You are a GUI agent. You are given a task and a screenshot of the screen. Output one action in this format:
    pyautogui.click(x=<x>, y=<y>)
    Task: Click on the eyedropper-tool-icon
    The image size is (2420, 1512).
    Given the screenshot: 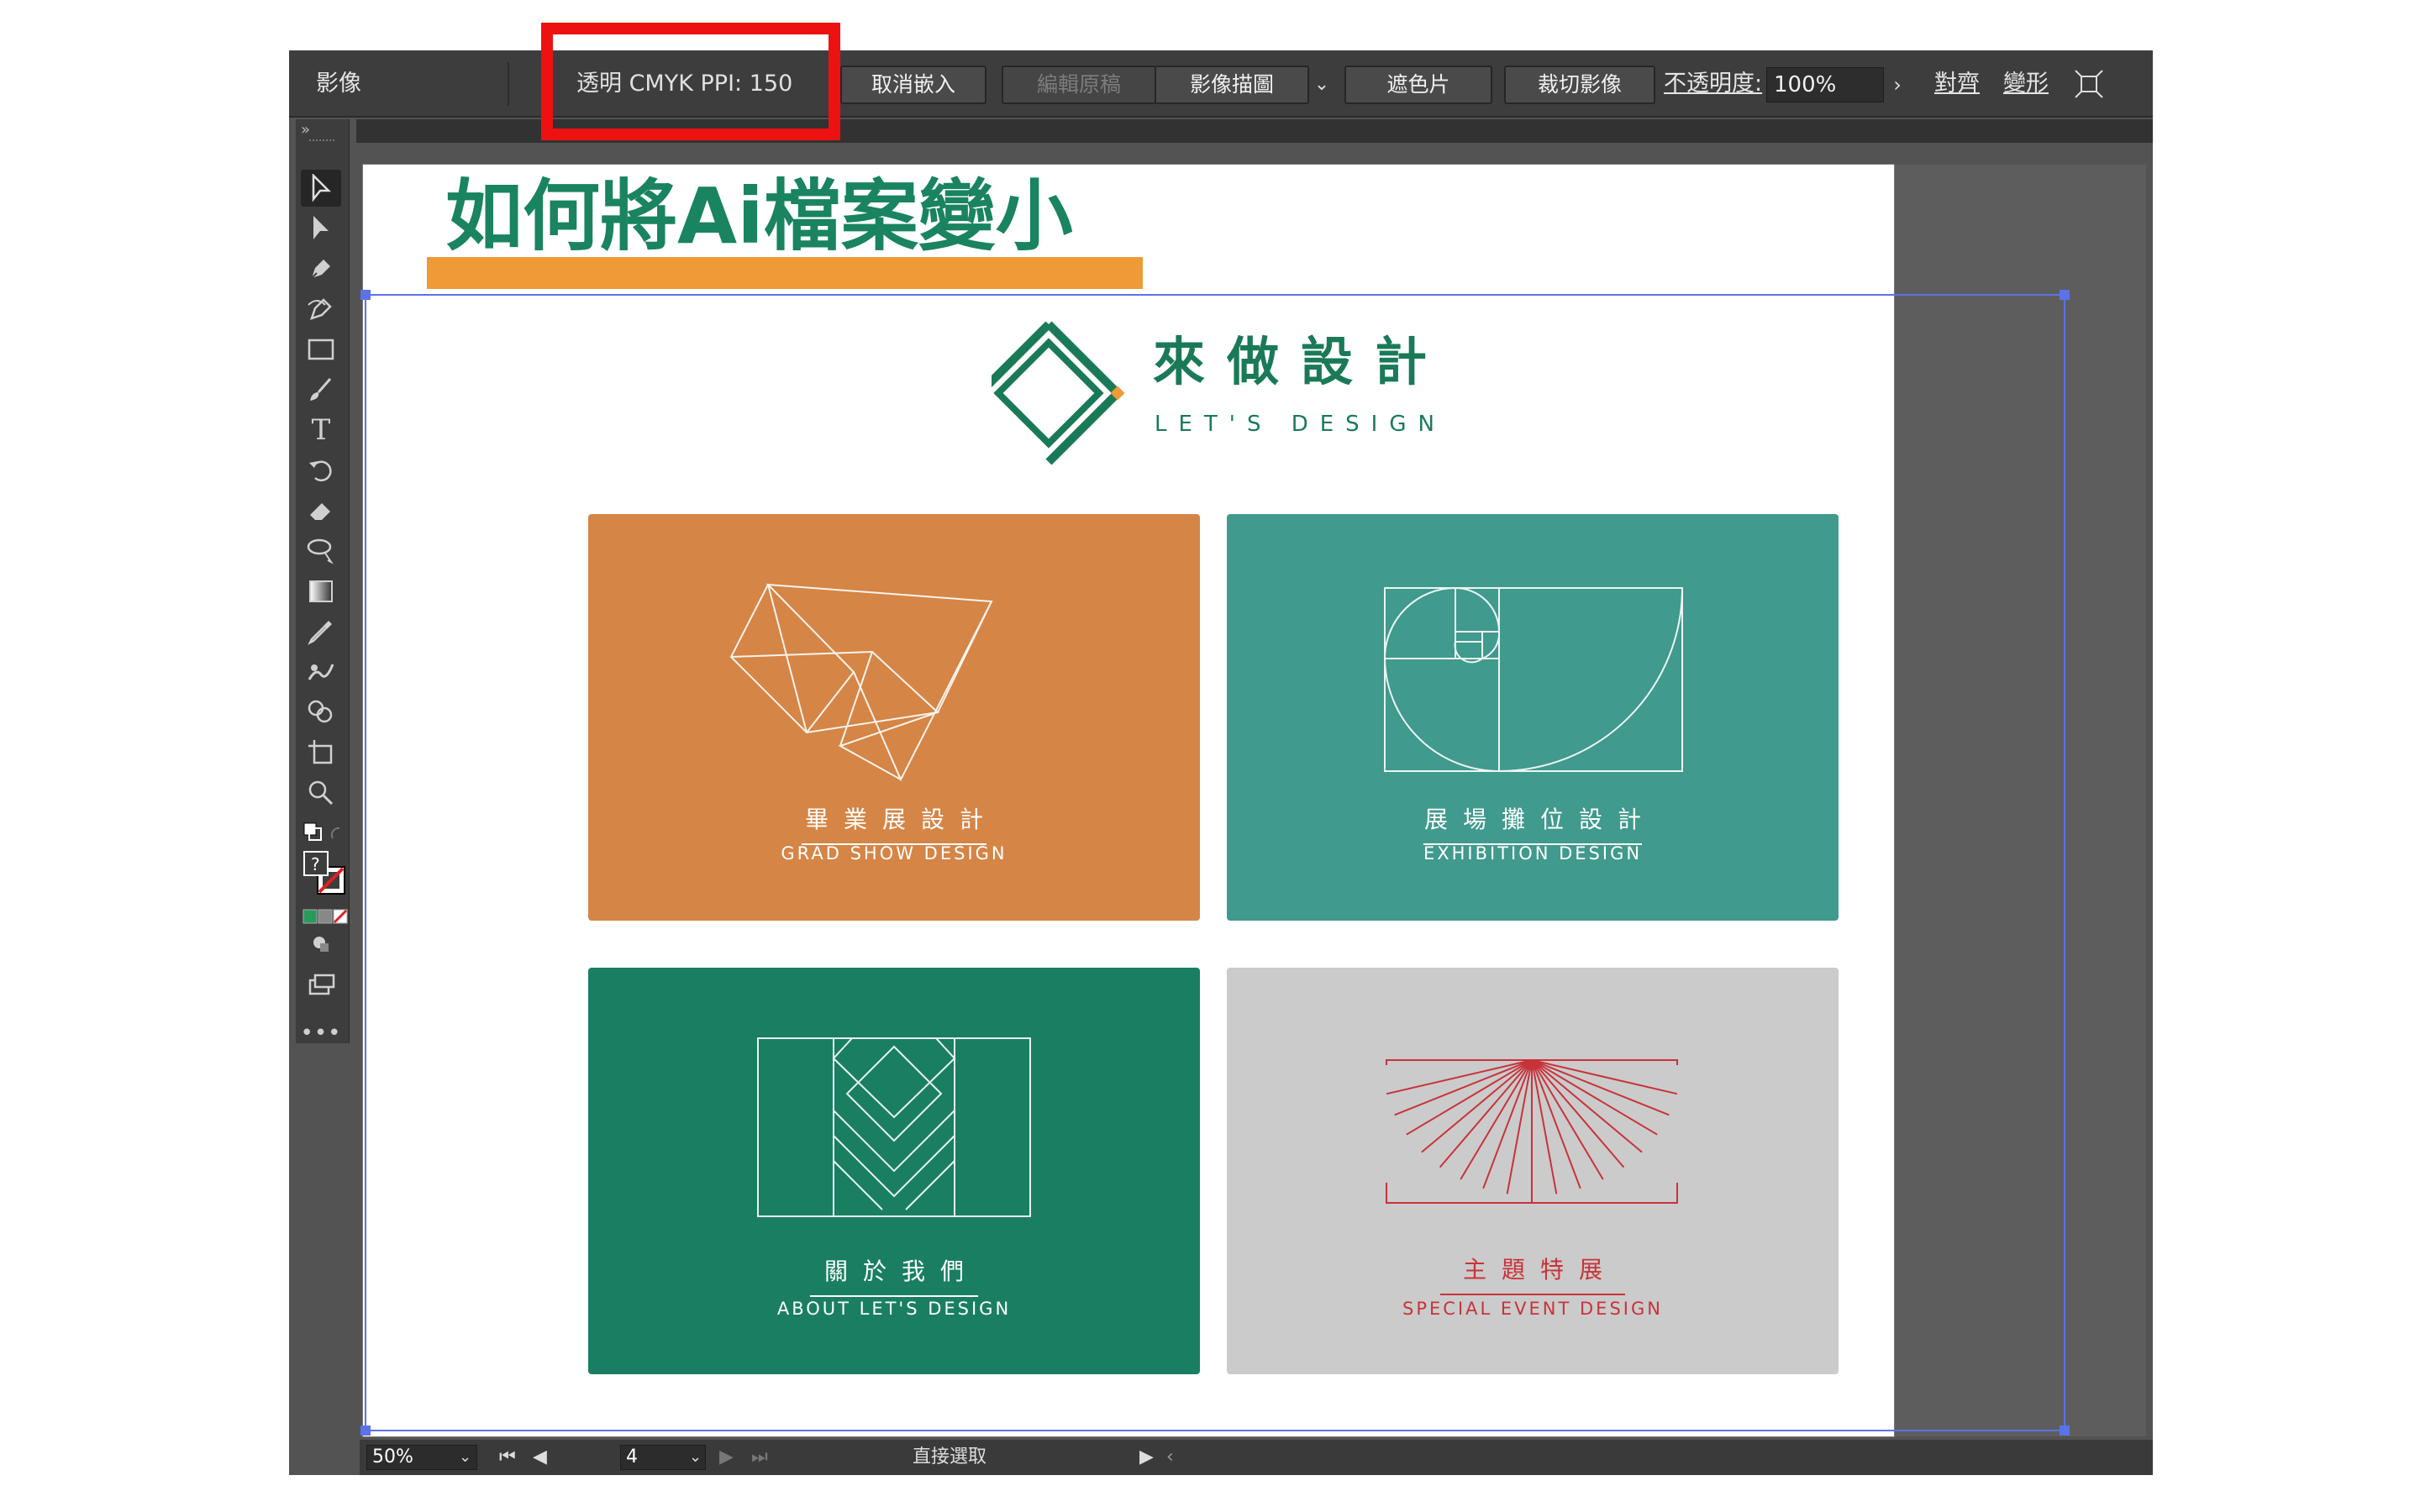 What is the action you would take?
    pyautogui.click(x=321, y=631)
    